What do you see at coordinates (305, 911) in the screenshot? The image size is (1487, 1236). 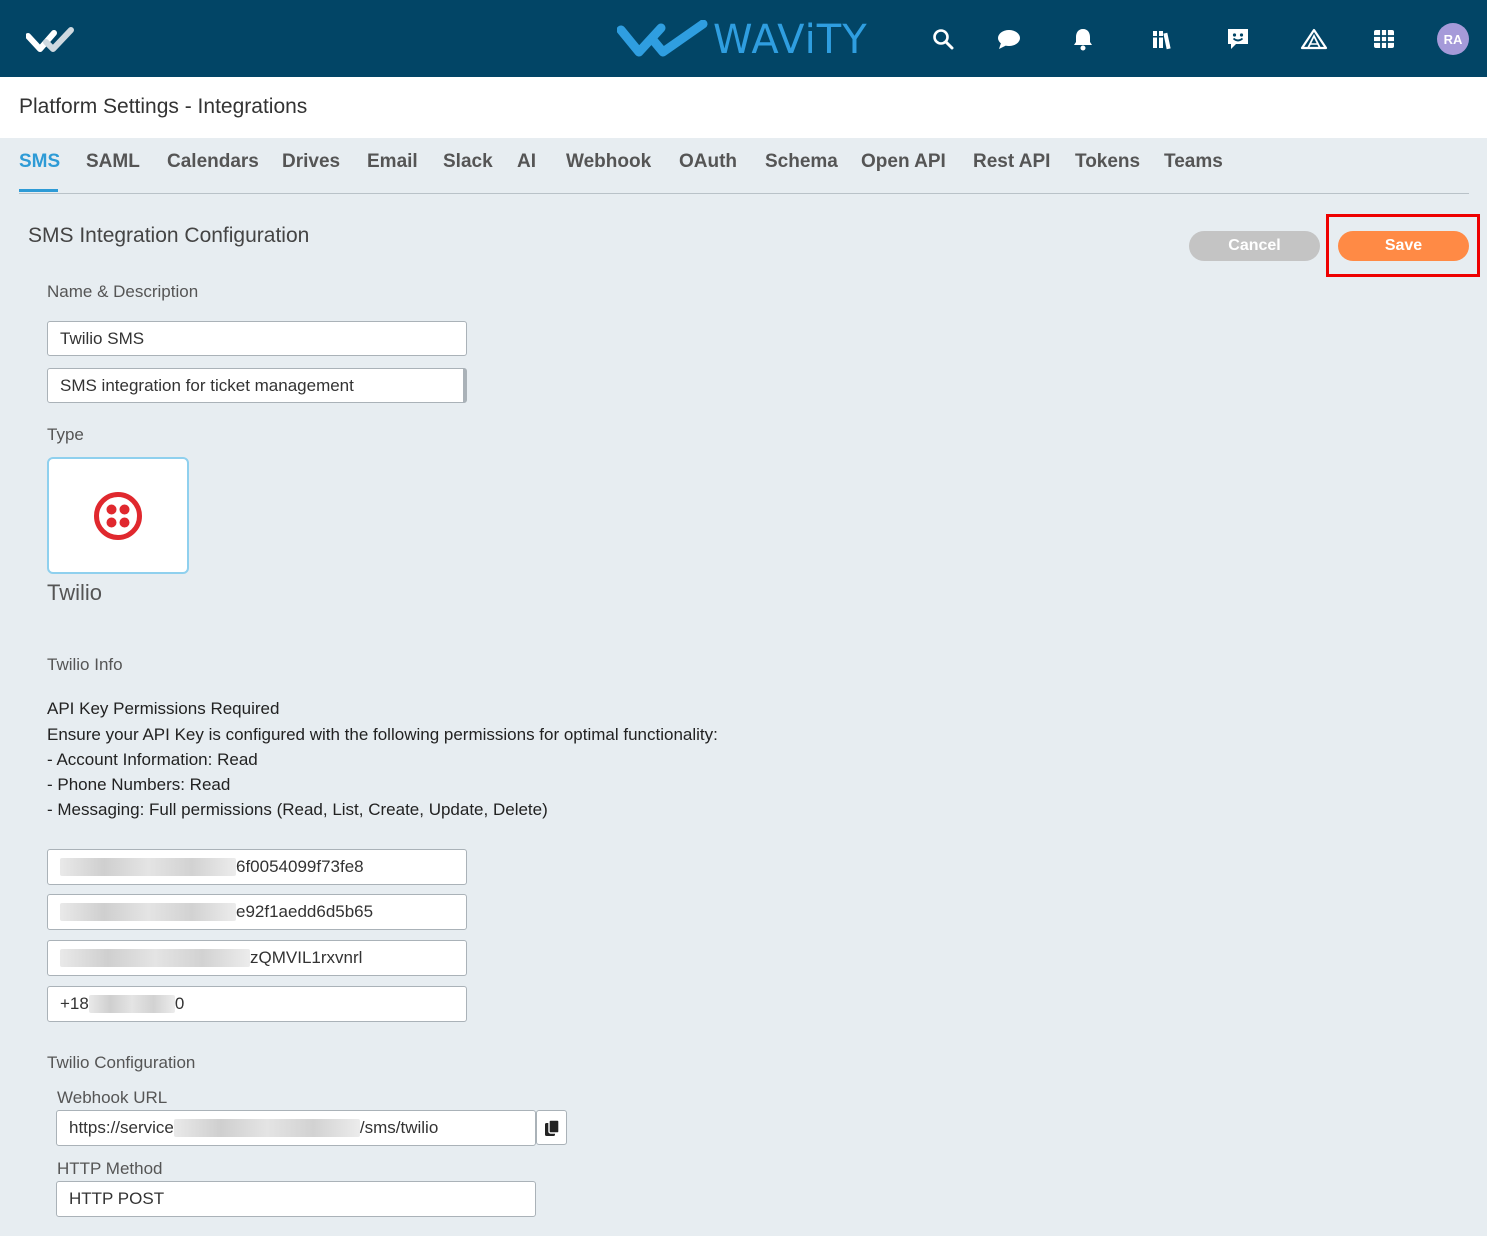 I see `api-key-visible: e92f1aedd6d5b65` at bounding box center [305, 911].